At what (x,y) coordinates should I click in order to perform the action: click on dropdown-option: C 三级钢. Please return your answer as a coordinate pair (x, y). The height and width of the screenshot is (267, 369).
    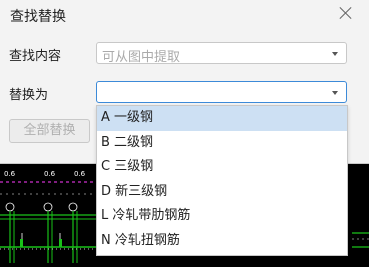
    Looking at the image, I should click on (222, 167).